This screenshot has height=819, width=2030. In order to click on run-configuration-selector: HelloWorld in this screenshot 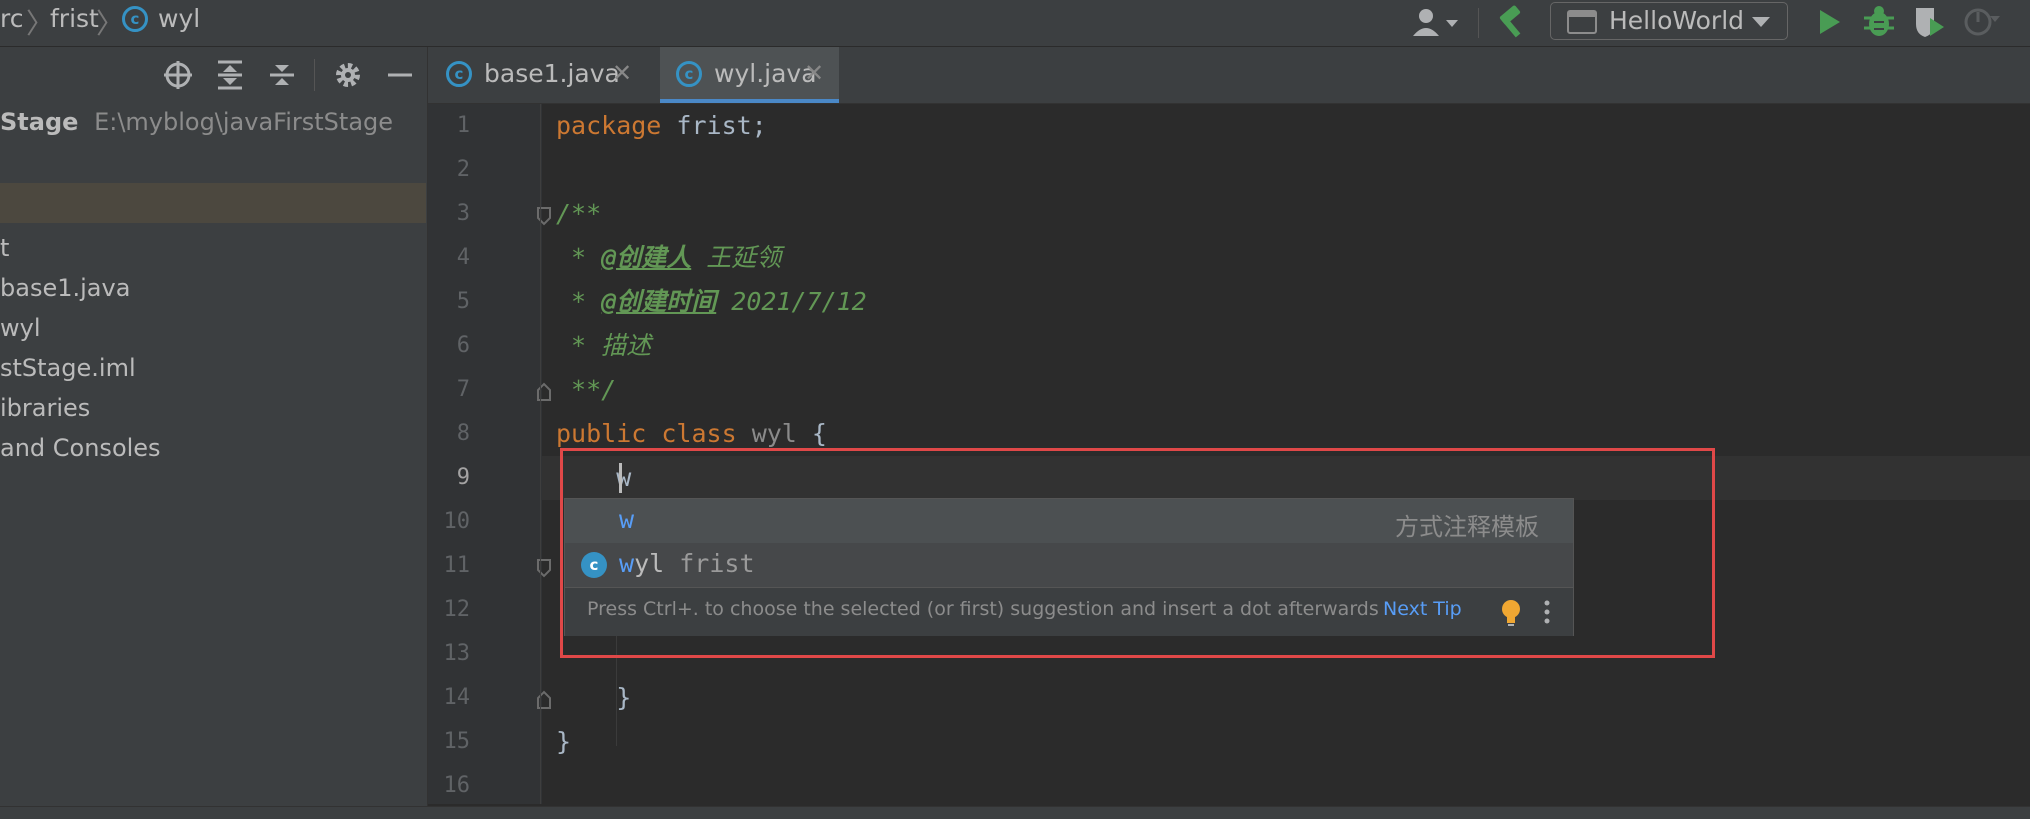, I will do `click(1669, 21)`.